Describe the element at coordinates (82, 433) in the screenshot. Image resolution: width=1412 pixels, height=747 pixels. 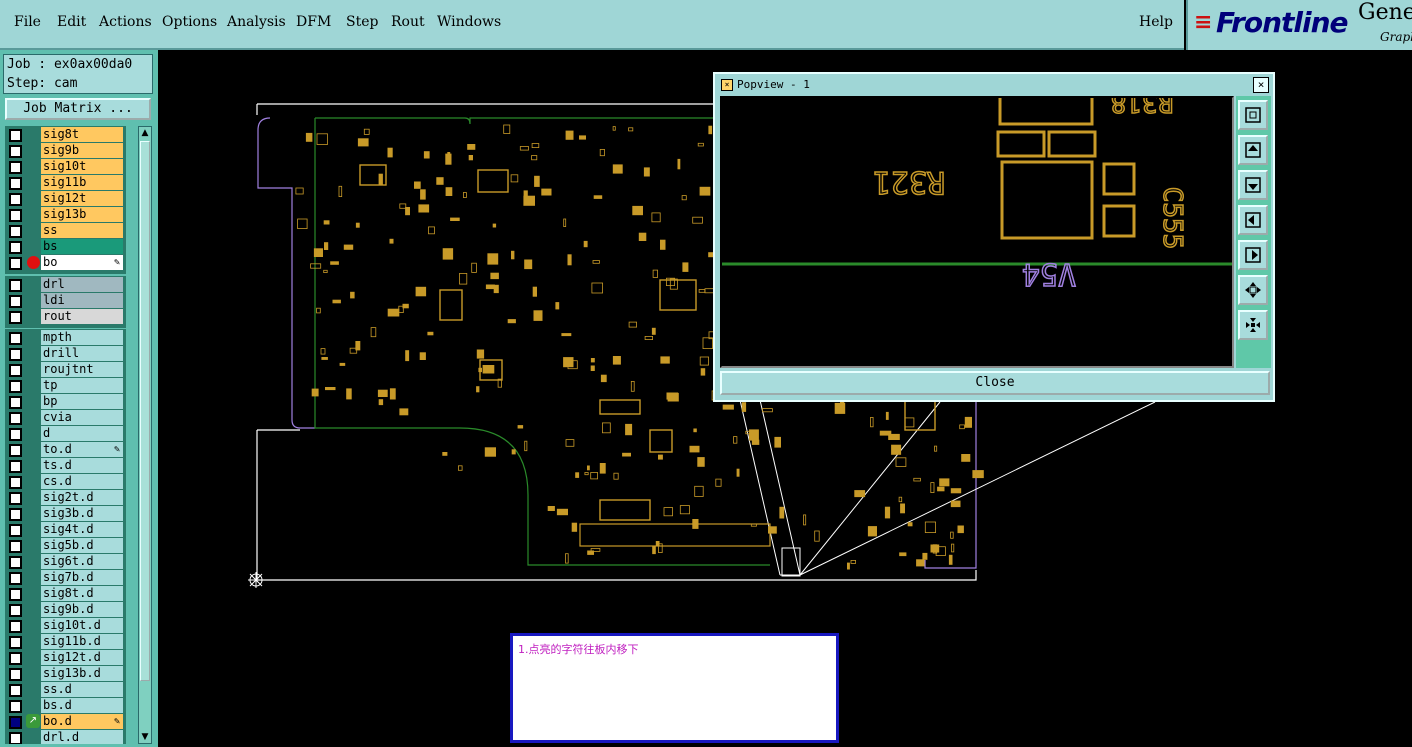
I see `layer-name: d` at that location.